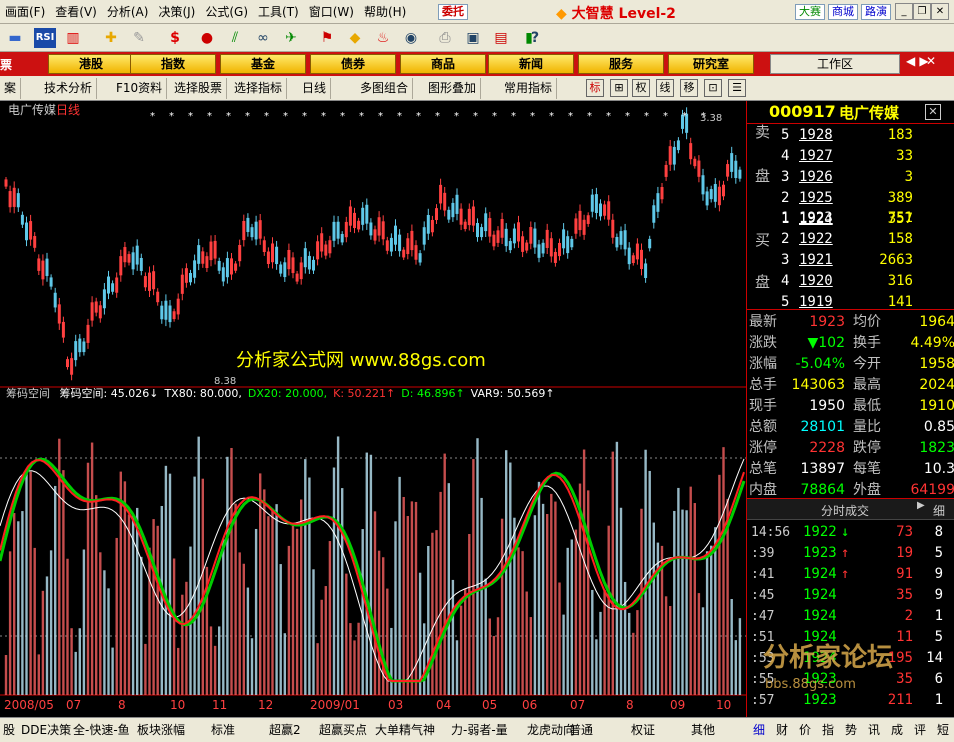  Describe the element at coordinates (331, 12) in the screenshot. I see `menu-item-6: 窗口(W)` at that location.